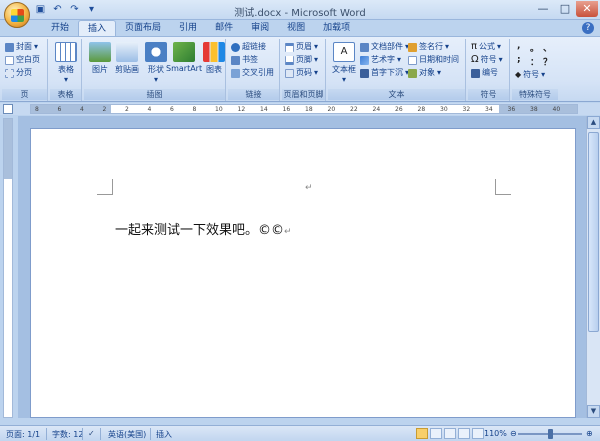  What do you see at coordinates (289, 47) in the screenshot?
I see `header-icon` at bounding box center [289, 47].